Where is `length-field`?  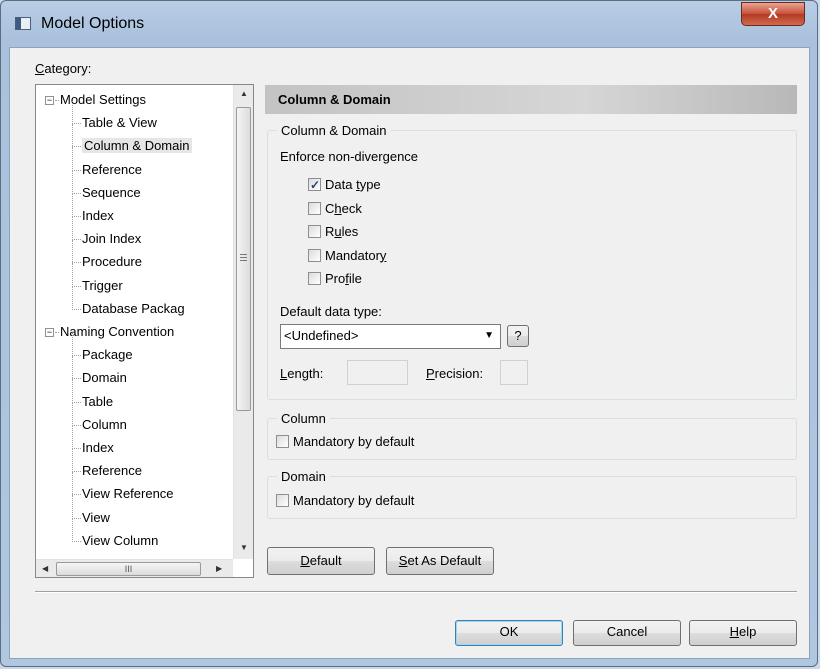 length-field is located at coordinates (377, 372).